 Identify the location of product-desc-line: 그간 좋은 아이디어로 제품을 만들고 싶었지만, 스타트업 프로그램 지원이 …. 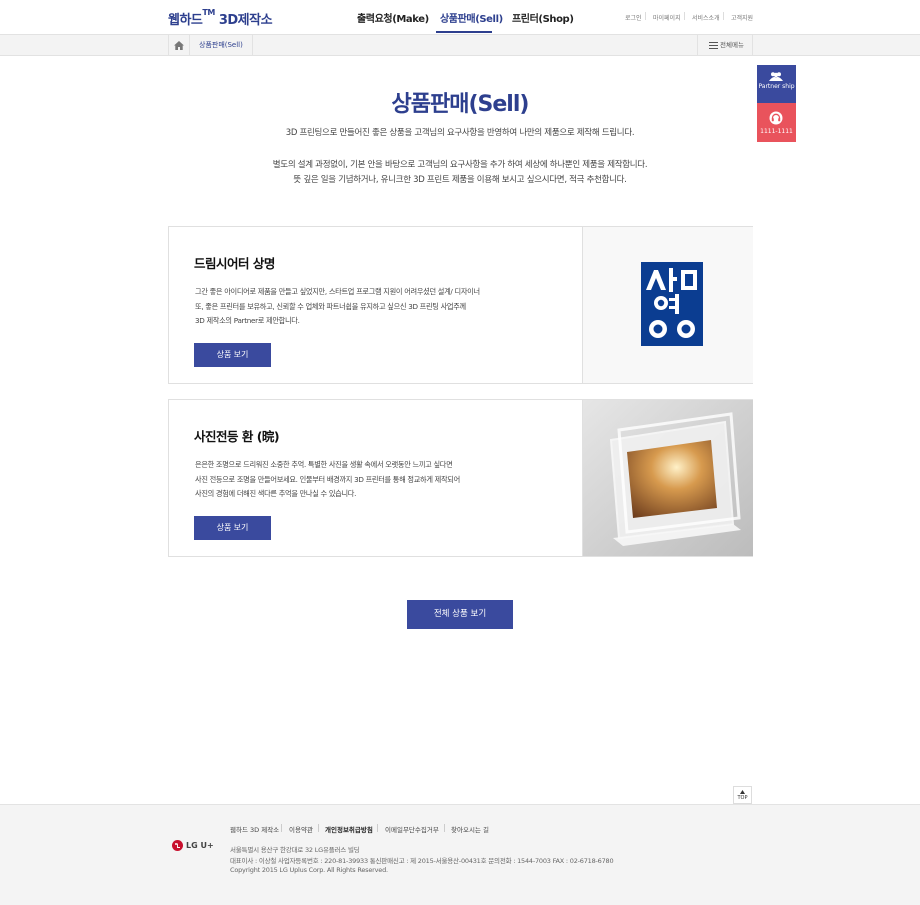
(337, 291).